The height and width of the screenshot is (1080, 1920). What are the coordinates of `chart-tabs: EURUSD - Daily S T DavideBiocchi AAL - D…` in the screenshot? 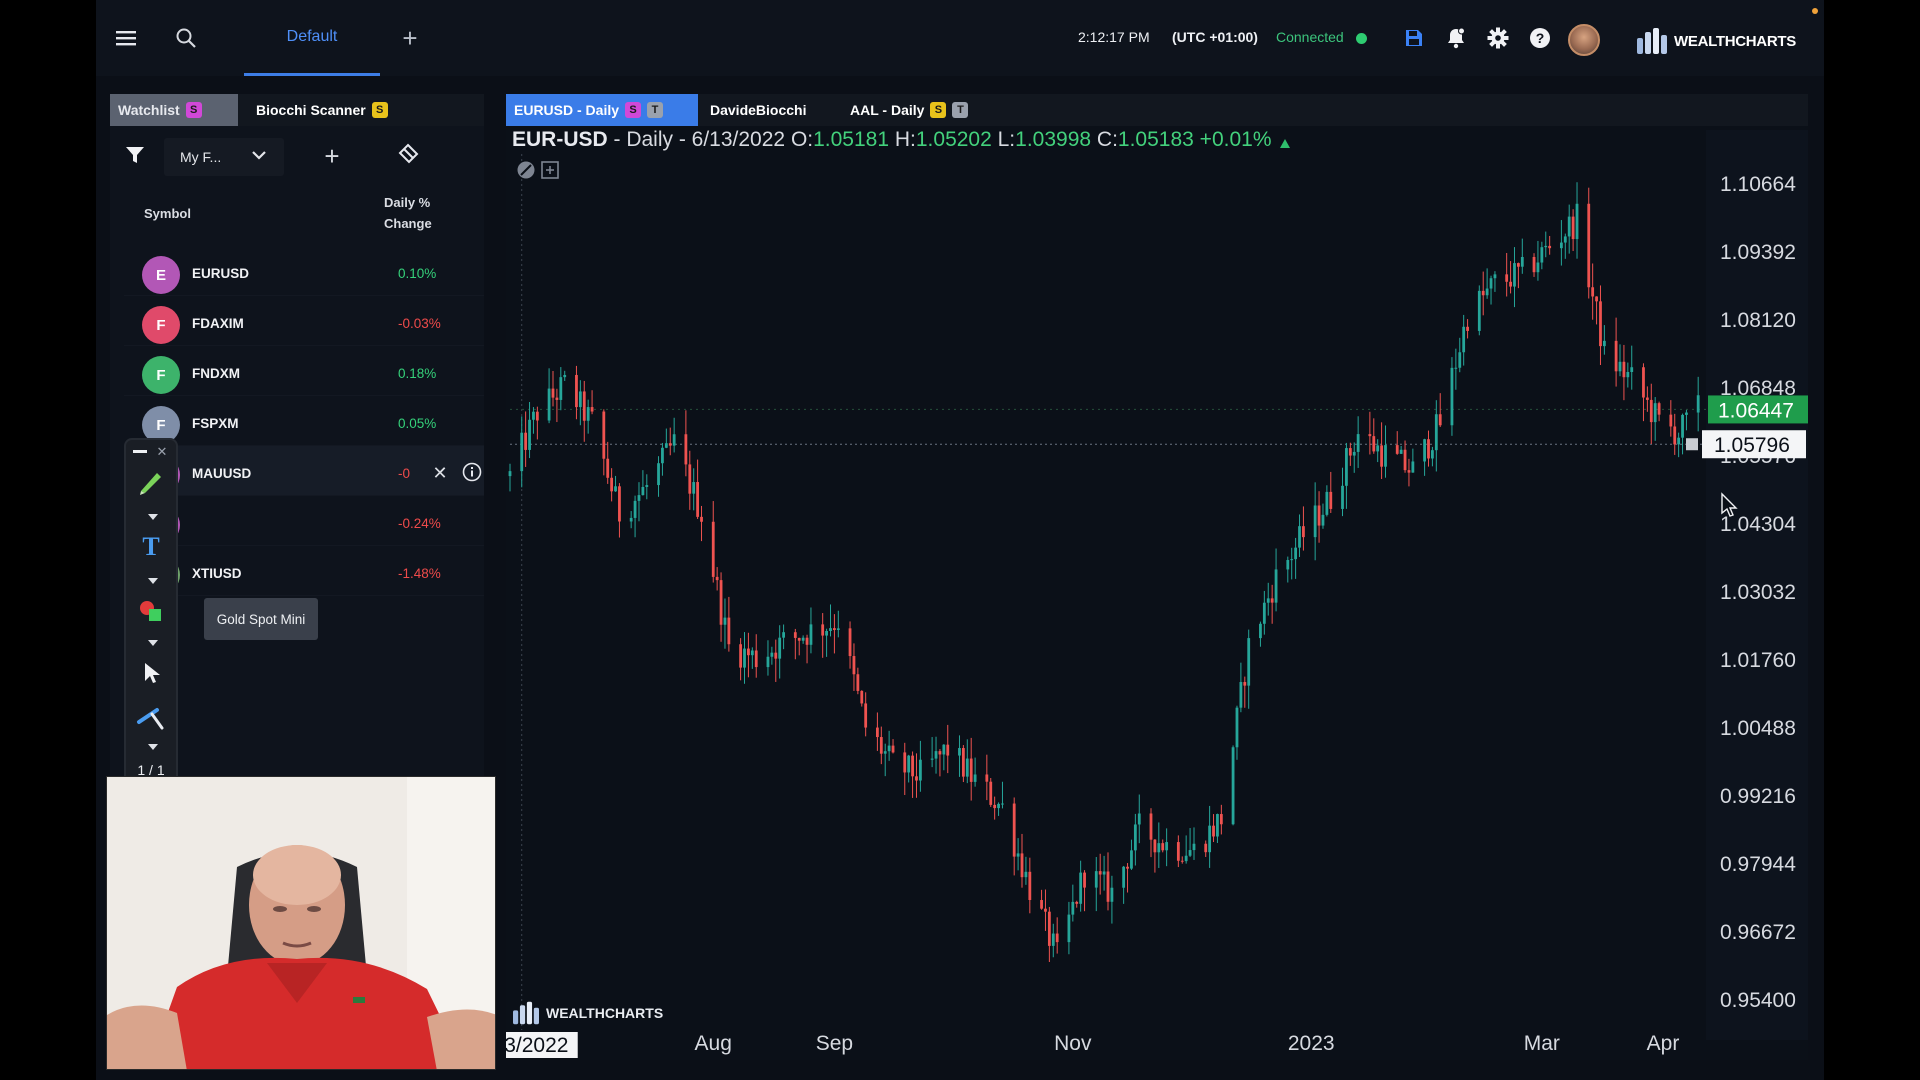 It's located at (1157, 110).